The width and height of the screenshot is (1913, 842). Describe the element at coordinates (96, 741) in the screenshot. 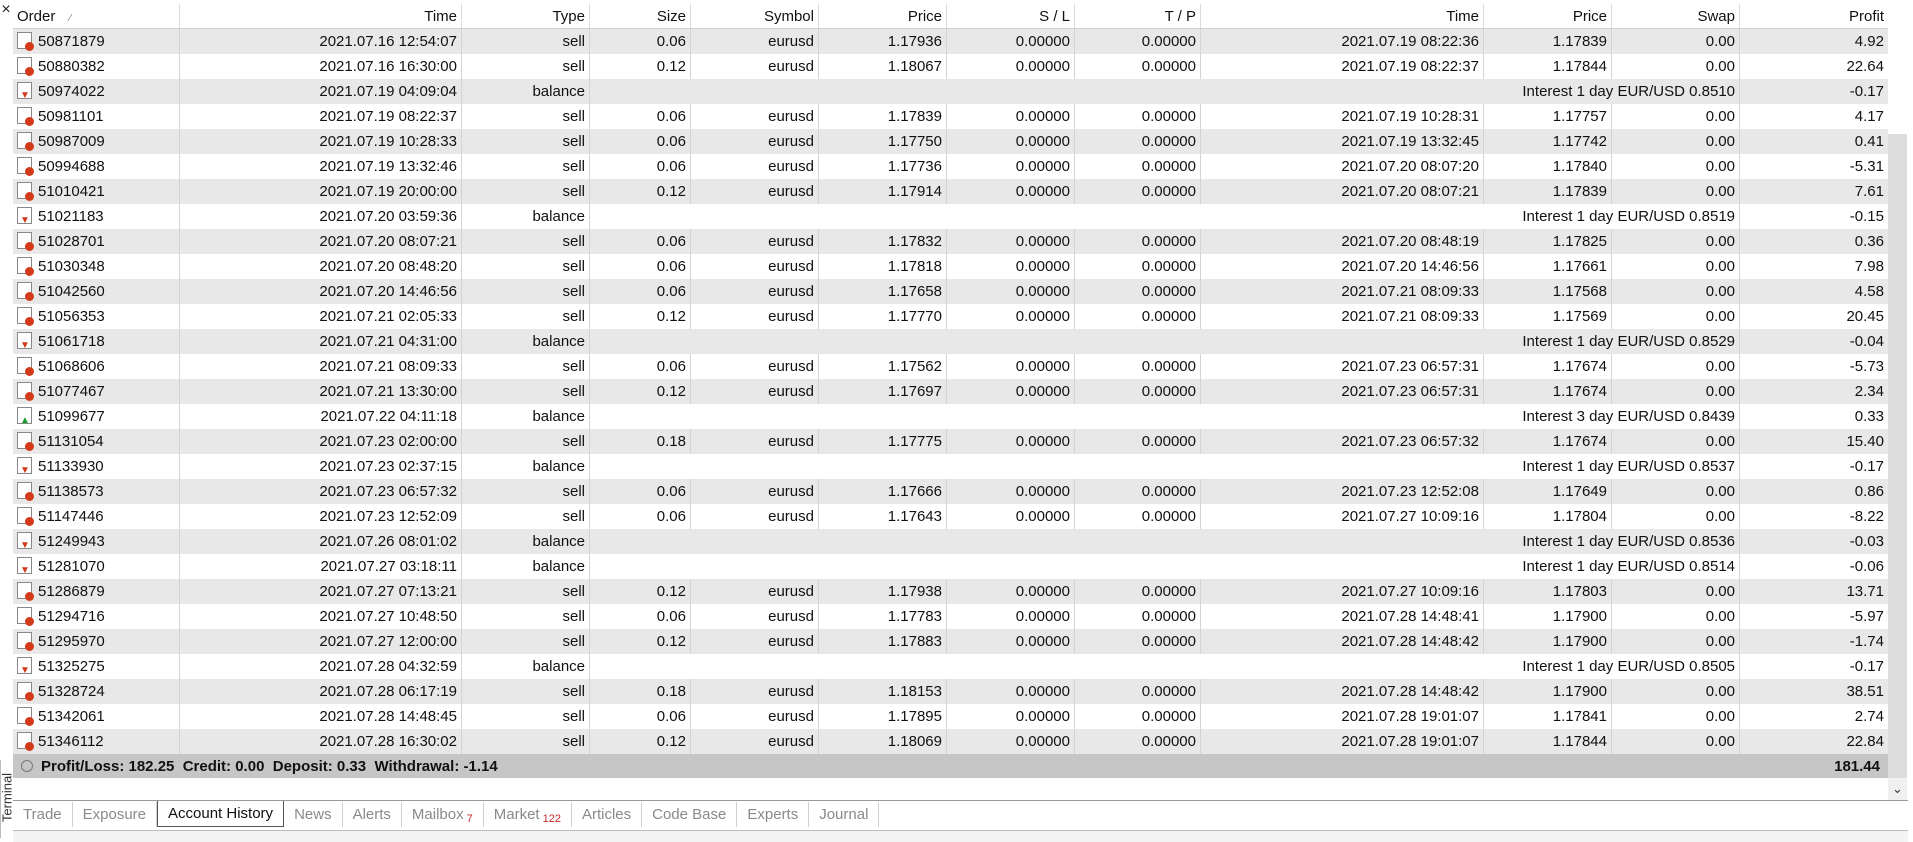

I see `cell-order: 51346112` at that location.